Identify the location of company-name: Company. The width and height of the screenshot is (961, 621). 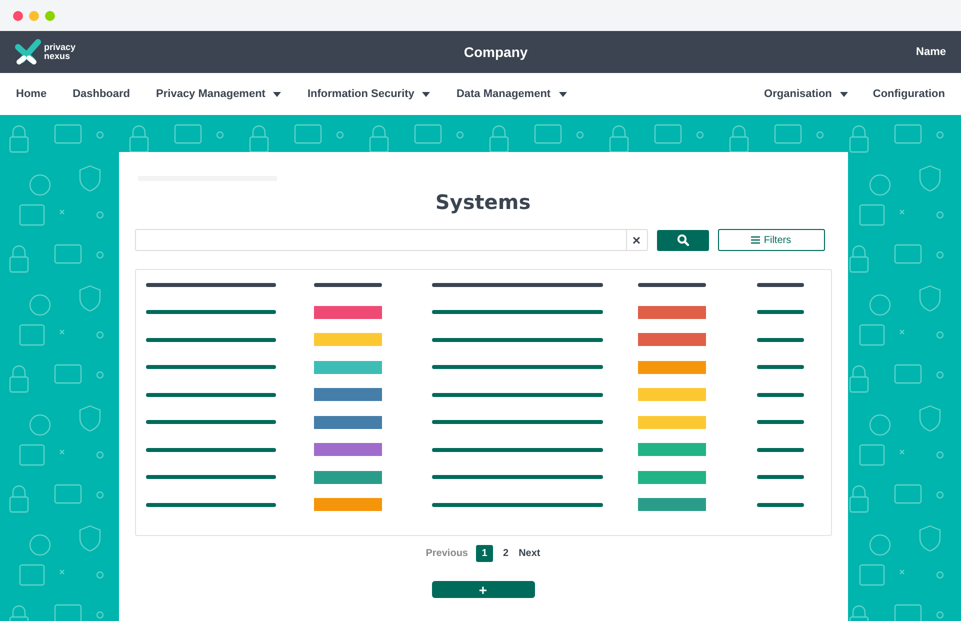
(496, 52).